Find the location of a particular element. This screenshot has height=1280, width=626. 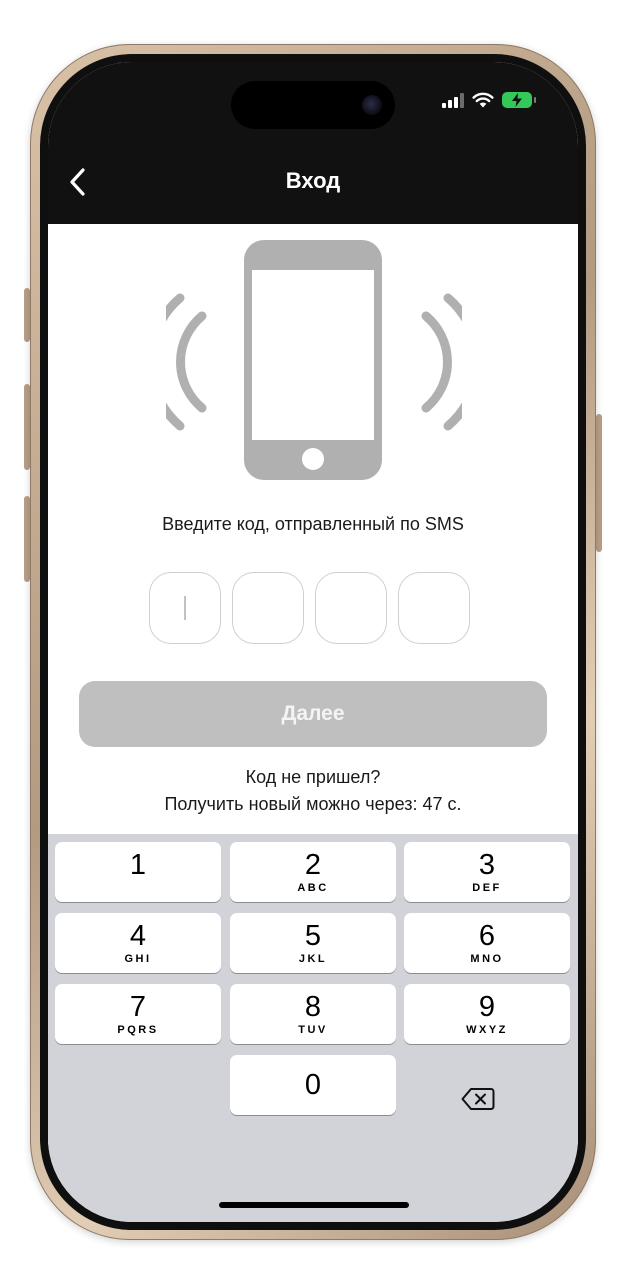

key-digit: 3 is located at coordinates (487, 865).